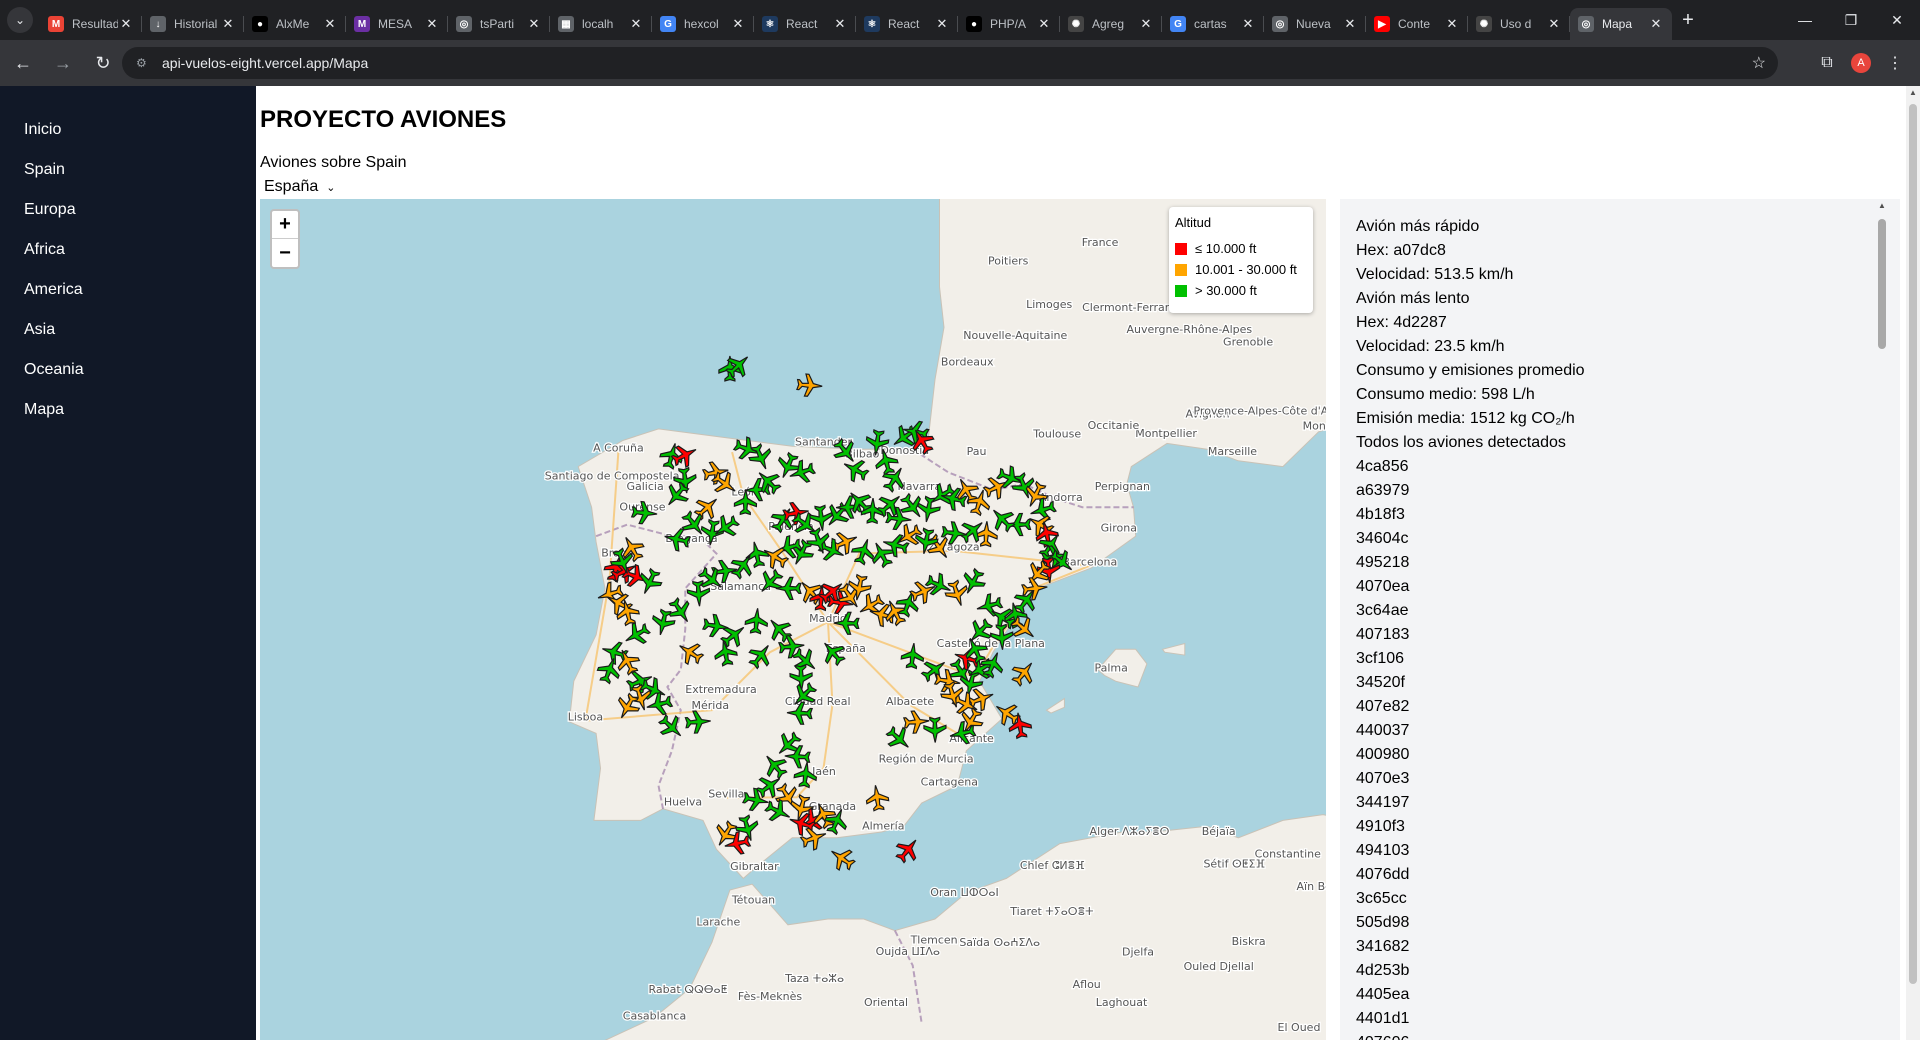 The height and width of the screenshot is (1040, 1920). What do you see at coordinates (1111, 24) in the screenshot?
I see `browser-tab: ✺ Agreg ✕` at bounding box center [1111, 24].